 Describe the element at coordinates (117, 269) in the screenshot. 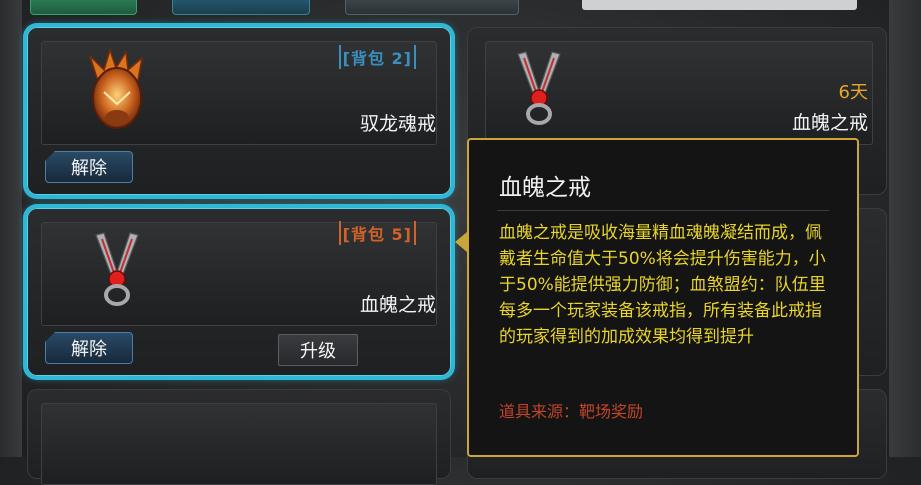

I see `blood-ring-icon` at that location.